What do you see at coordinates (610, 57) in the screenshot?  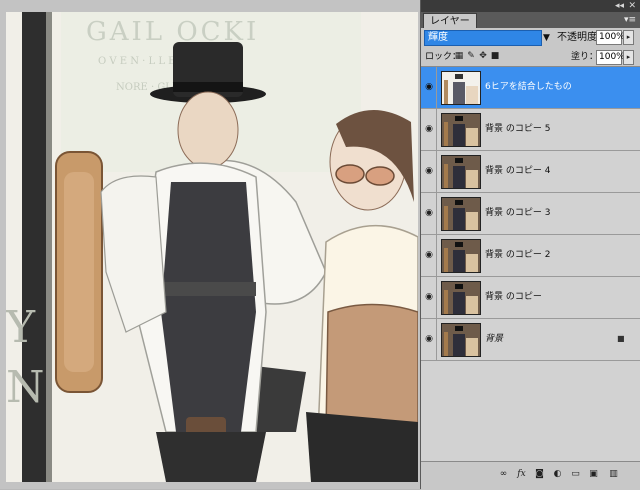 I see `fill-input: 100%` at bounding box center [610, 57].